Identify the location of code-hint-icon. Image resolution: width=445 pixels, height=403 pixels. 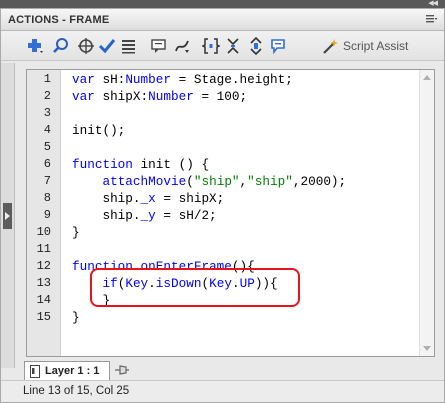
(159, 46).